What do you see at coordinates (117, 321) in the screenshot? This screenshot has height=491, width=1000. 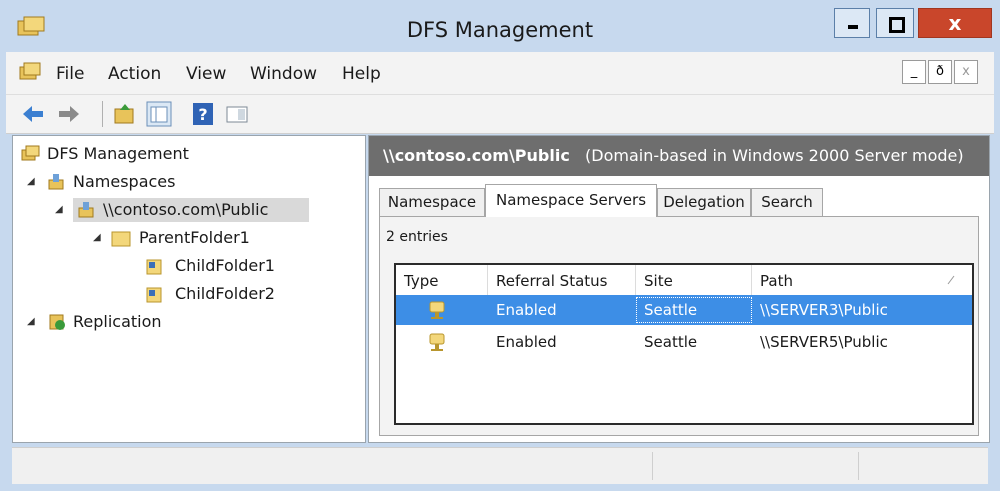 I see `tree-label-replication: Replication` at bounding box center [117, 321].